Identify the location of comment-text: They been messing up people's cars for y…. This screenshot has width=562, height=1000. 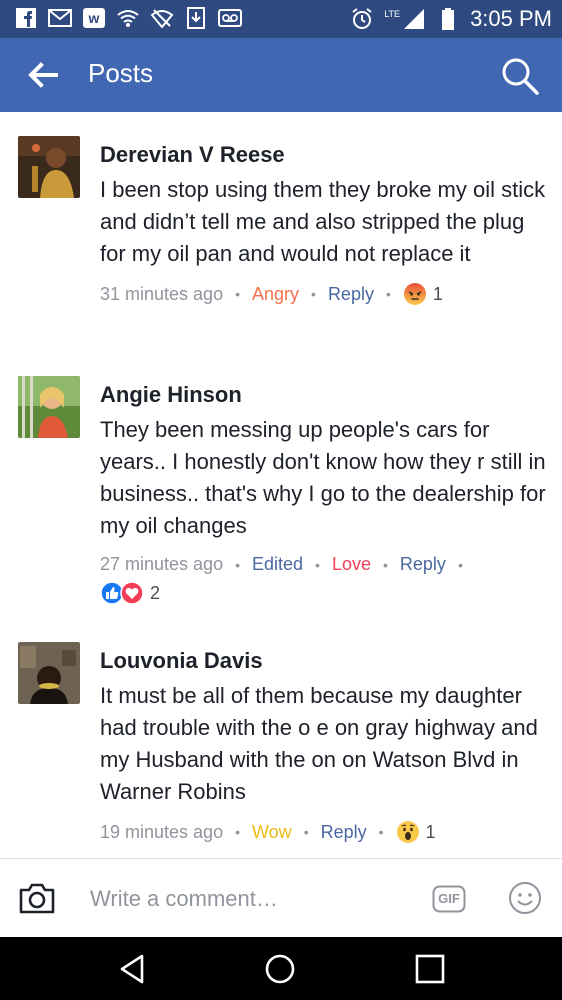
(323, 477).